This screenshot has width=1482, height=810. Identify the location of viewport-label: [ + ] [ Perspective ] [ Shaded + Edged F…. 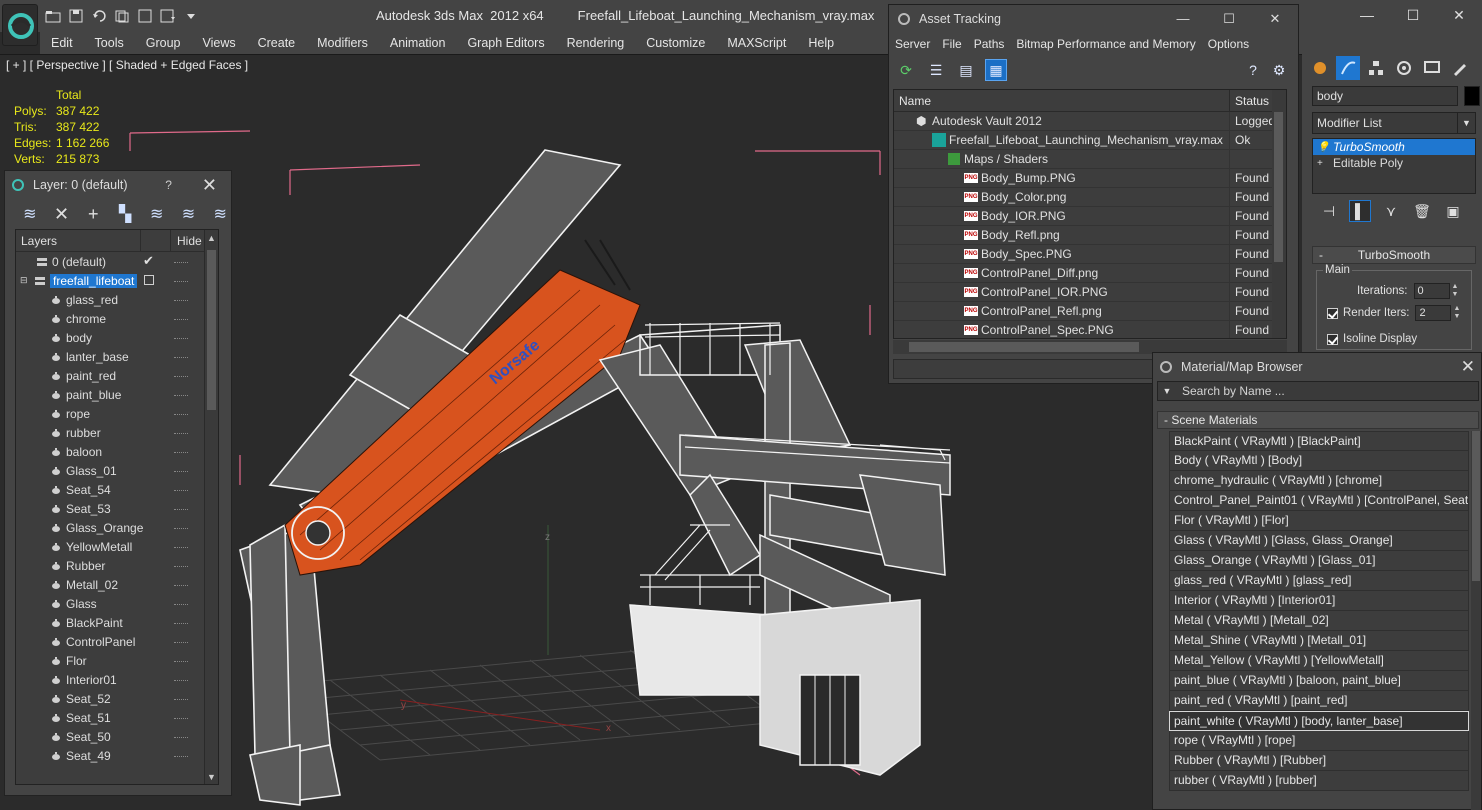
(127, 65).